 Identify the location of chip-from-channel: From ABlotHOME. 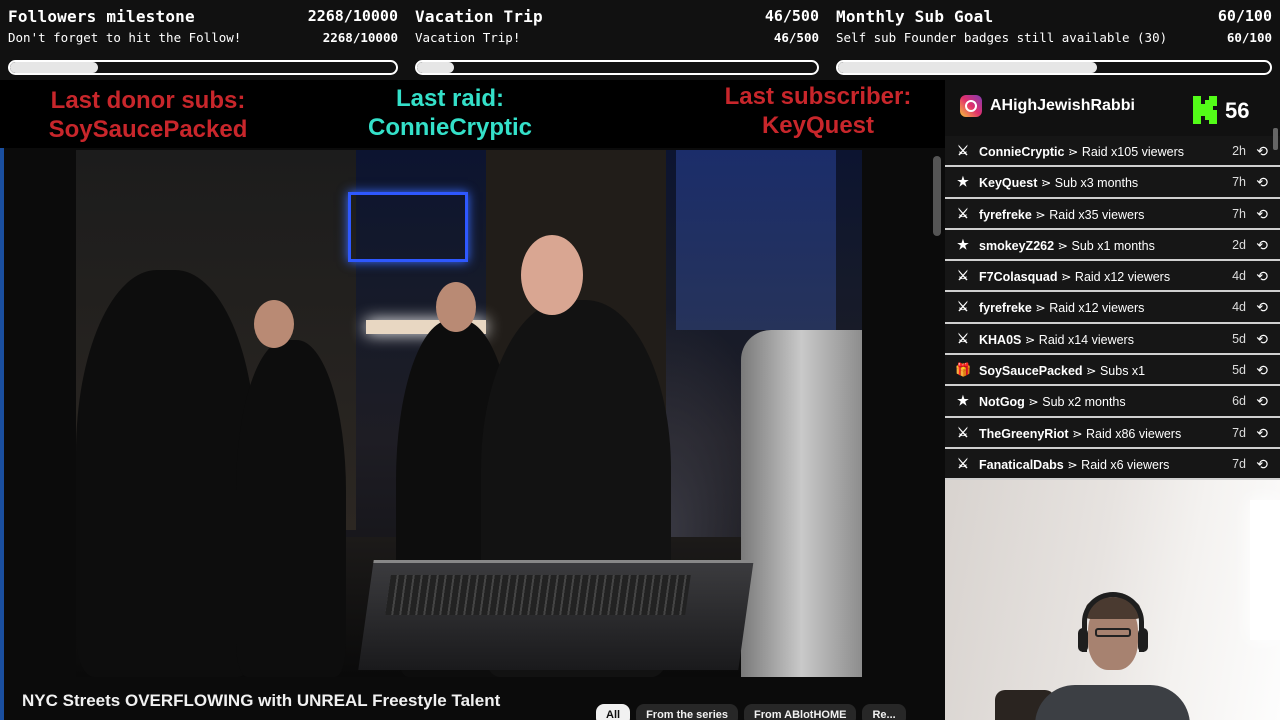
(800, 712).